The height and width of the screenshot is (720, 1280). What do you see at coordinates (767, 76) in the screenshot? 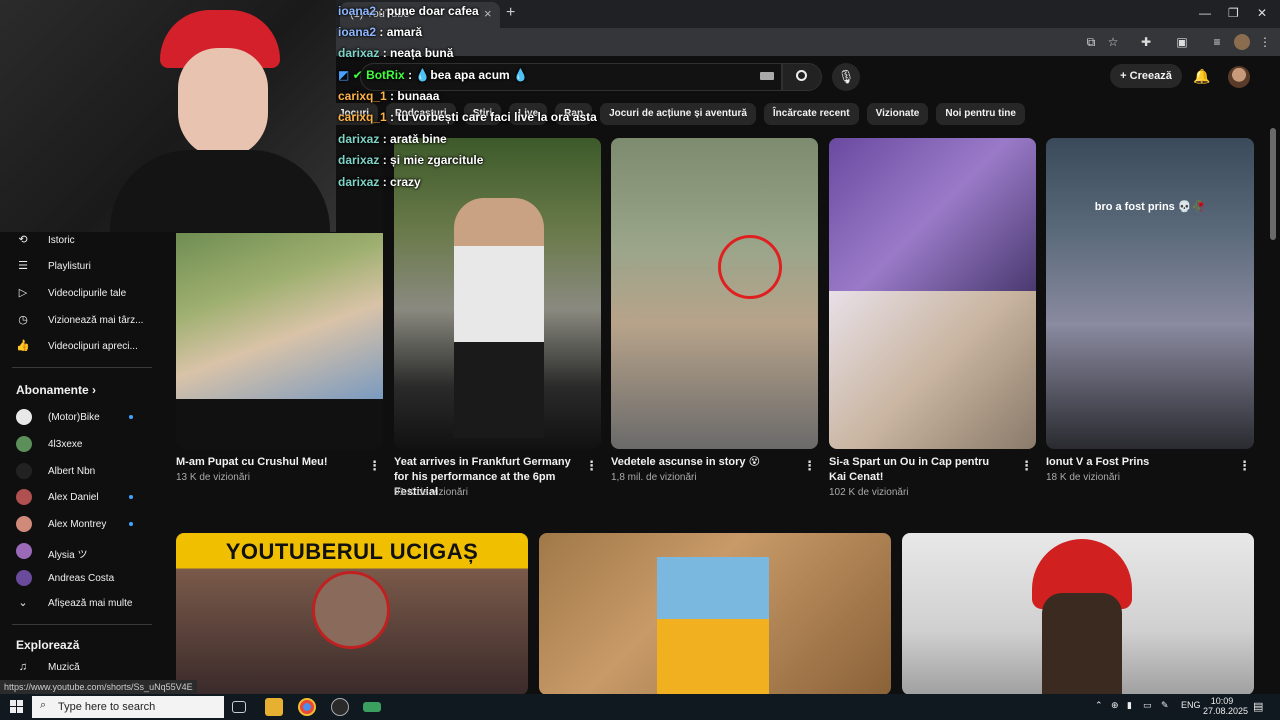
I see `keyboard-icon` at bounding box center [767, 76].